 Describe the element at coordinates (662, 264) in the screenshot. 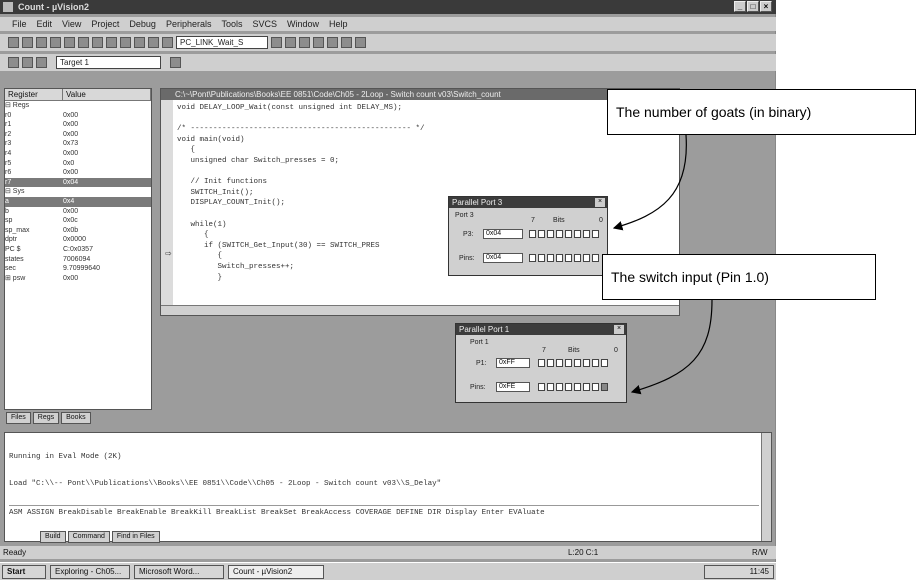

I see `callout-arrows` at that location.